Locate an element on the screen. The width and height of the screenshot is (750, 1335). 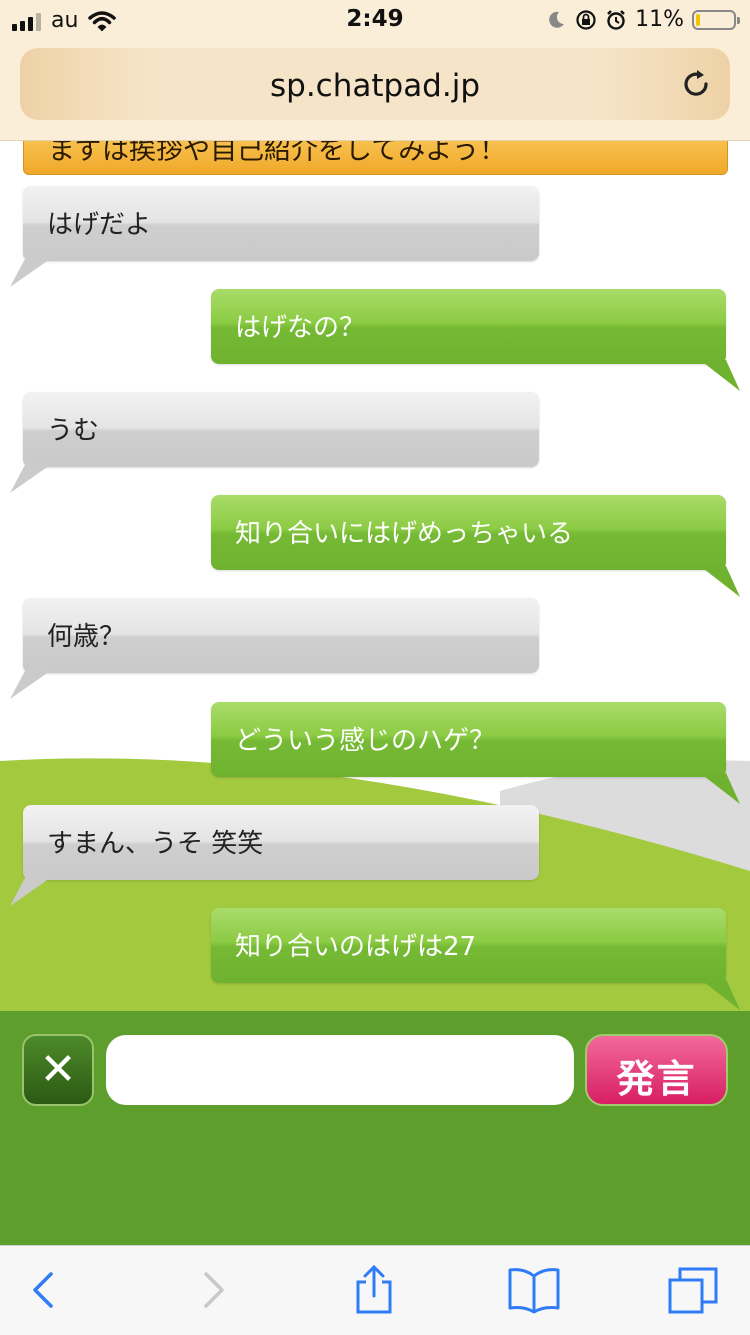
address-bar-container: sp.chatpad.jp is located at coordinates (375, 90).